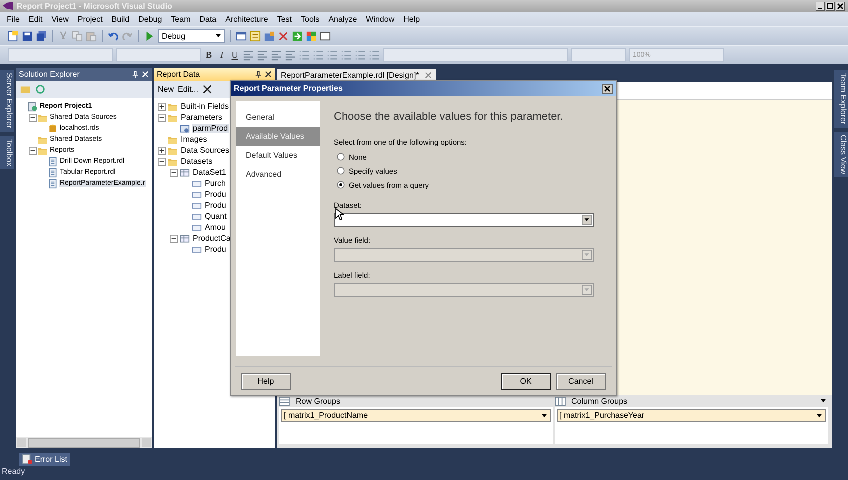 This screenshot has height=480, width=848. Describe the element at coordinates (191, 36) in the screenshot. I see `configuration-dropdown: Debug` at that location.